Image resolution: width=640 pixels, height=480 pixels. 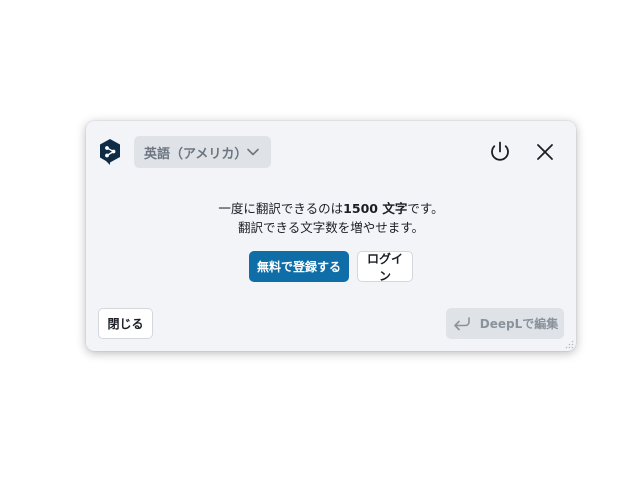 I want to click on language-select: 英語（アメリカ）, so click(x=202, y=152).